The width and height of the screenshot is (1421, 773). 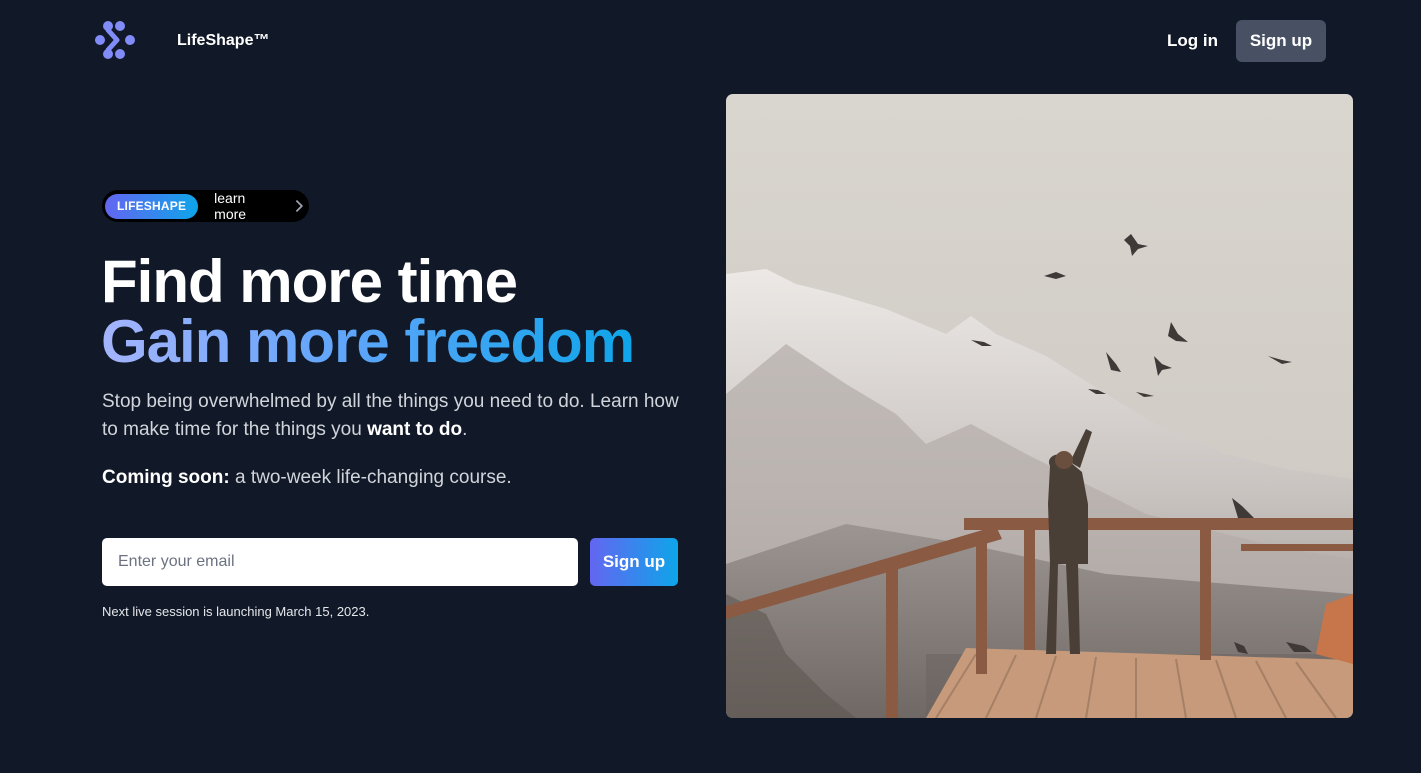 What do you see at coordinates (368, 341) in the screenshot?
I see `hero-subtitle-gradient: Gain more freedom` at bounding box center [368, 341].